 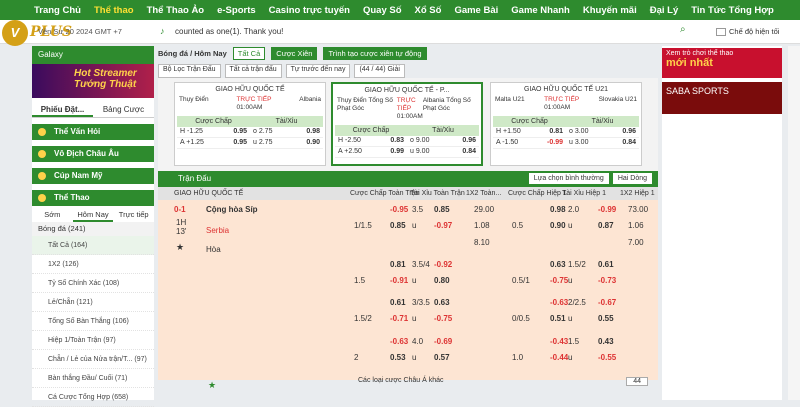 What do you see at coordinates (399, 209) in the screenshot?
I see `odds-cell: -0.95` at bounding box center [399, 209].